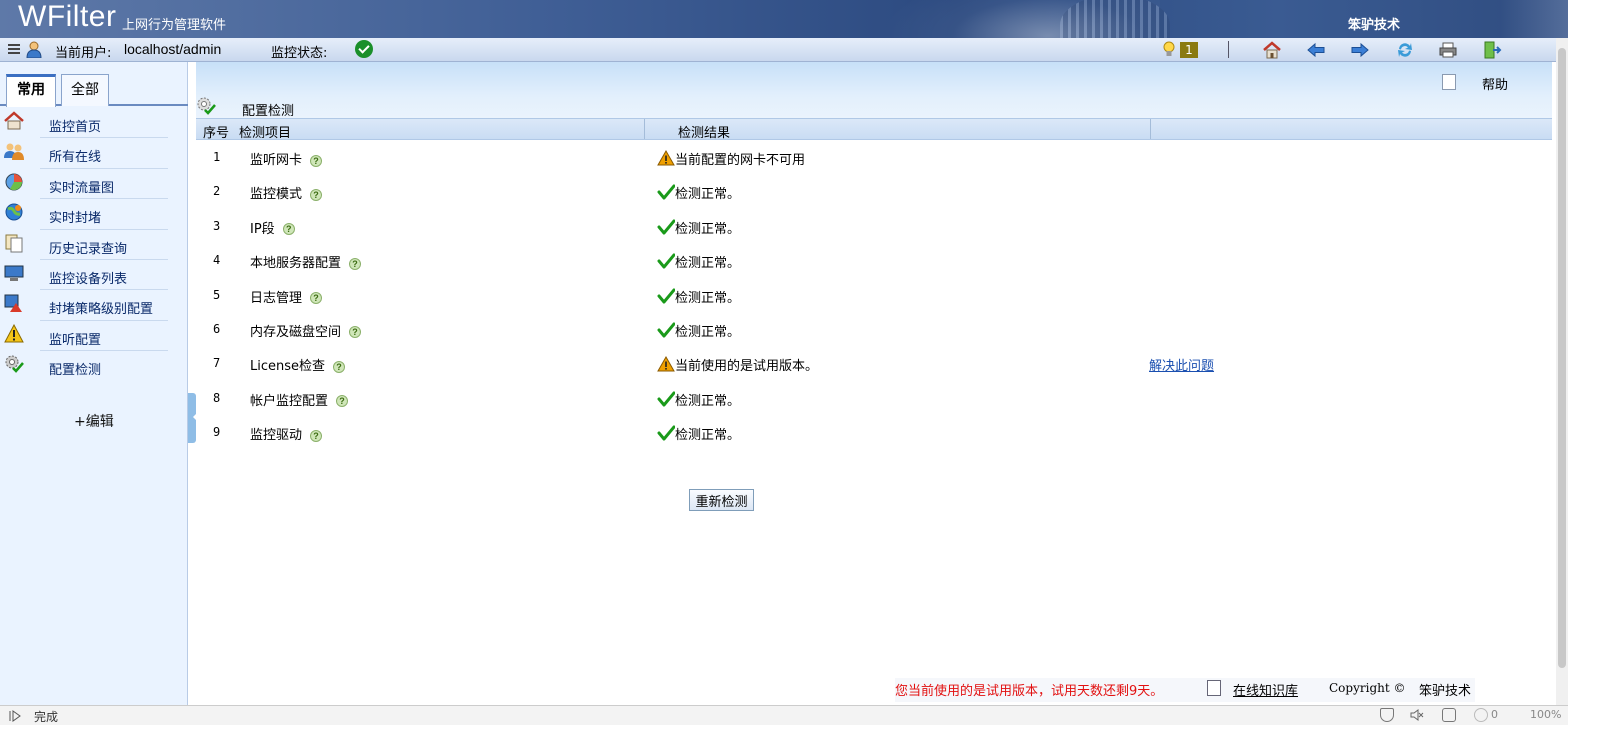  I want to click on sidebar-item-block-policy: 封堵策略级别配置, so click(94, 305).